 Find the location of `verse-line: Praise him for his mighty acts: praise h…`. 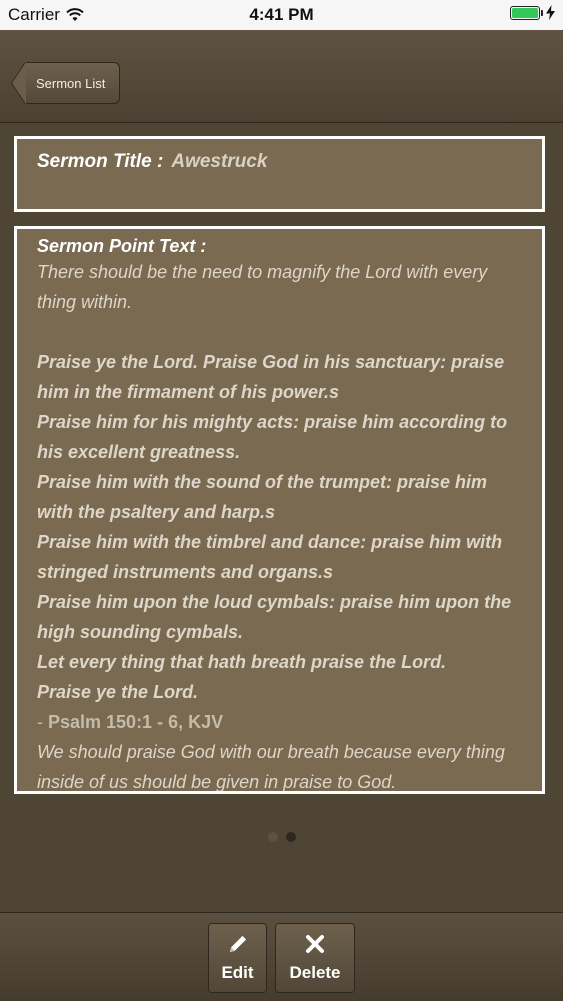

verse-line: Praise him for his mighty acts: praise h… is located at coordinates (272, 437).